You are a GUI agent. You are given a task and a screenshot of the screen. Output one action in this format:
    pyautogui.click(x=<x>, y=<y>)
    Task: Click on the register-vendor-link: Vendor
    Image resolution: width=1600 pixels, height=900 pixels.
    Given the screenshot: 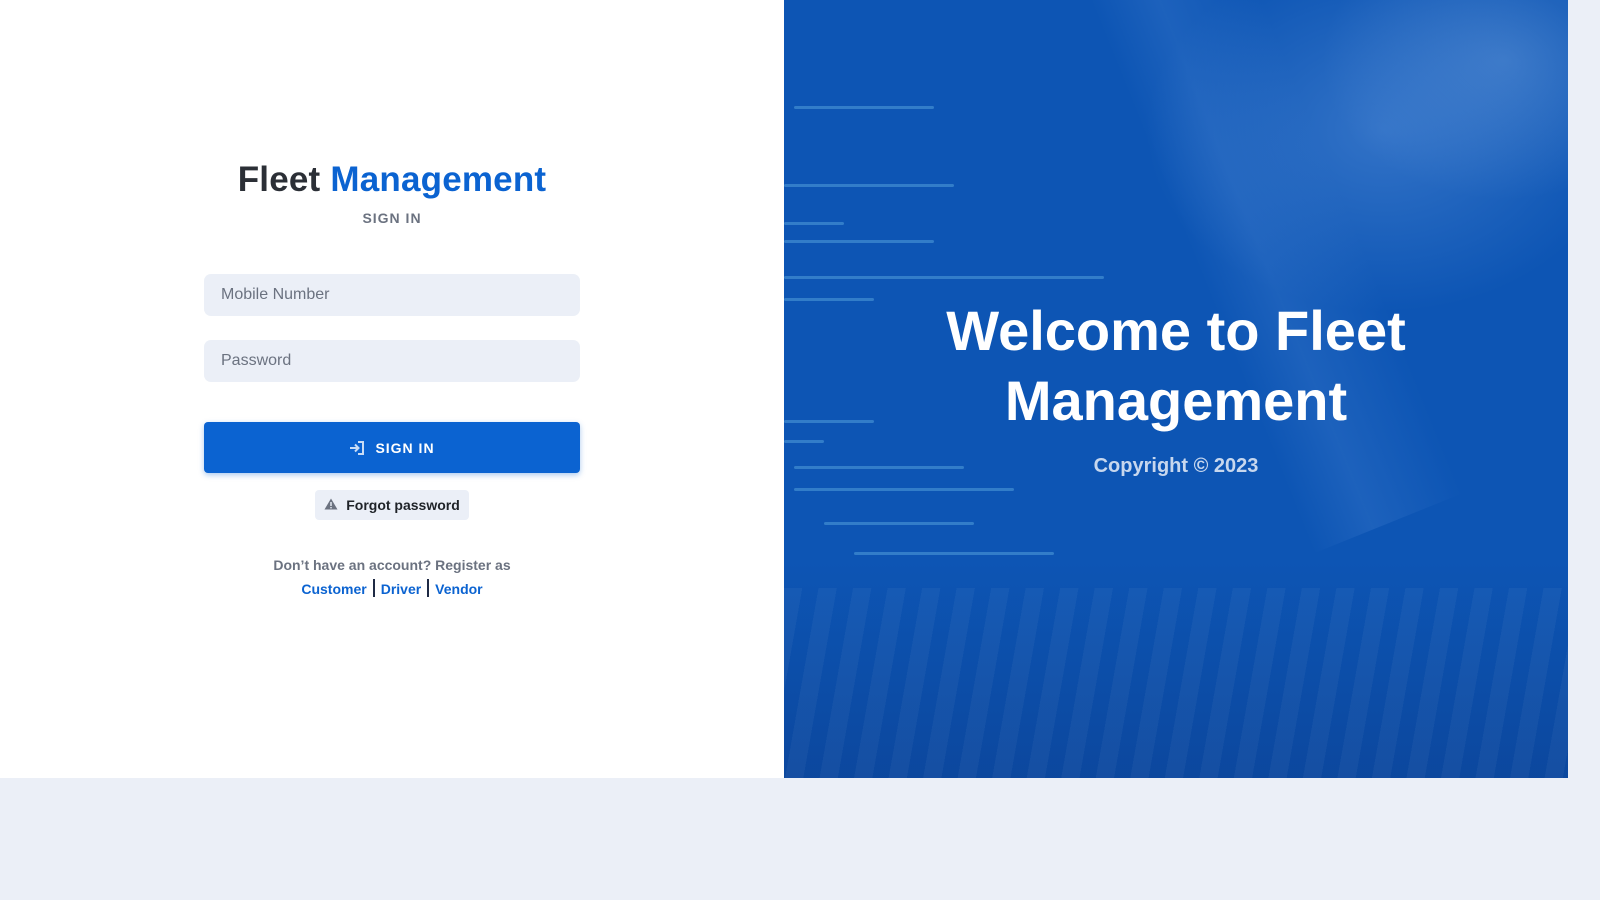 What is the action you would take?
    pyautogui.click(x=458, y=589)
    